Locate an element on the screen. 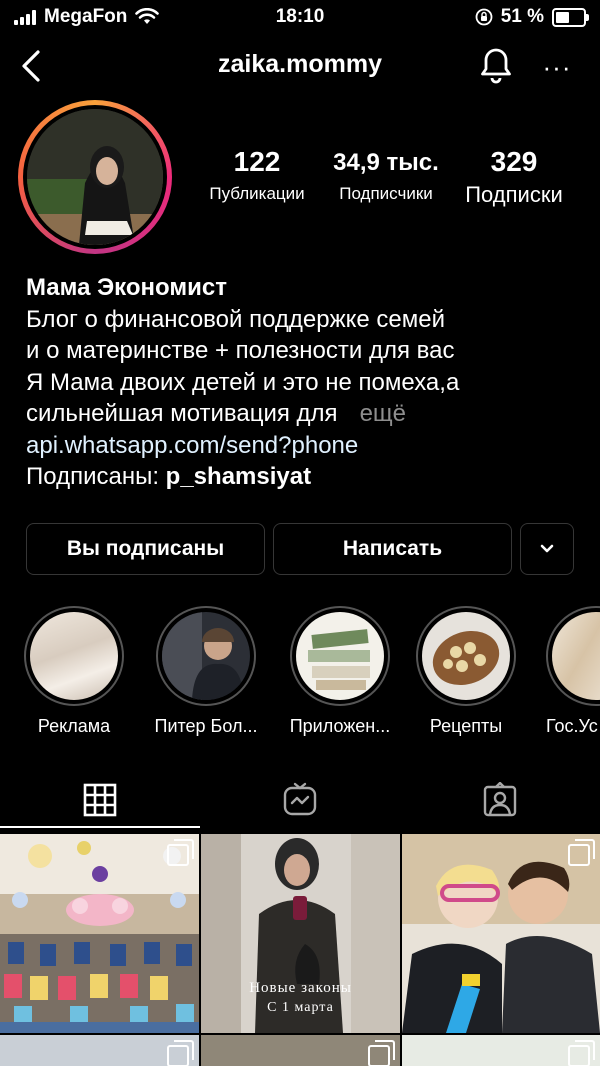 The width and height of the screenshot is (600, 1066). highlight-item: Реклама is located at coordinates (74, 671).